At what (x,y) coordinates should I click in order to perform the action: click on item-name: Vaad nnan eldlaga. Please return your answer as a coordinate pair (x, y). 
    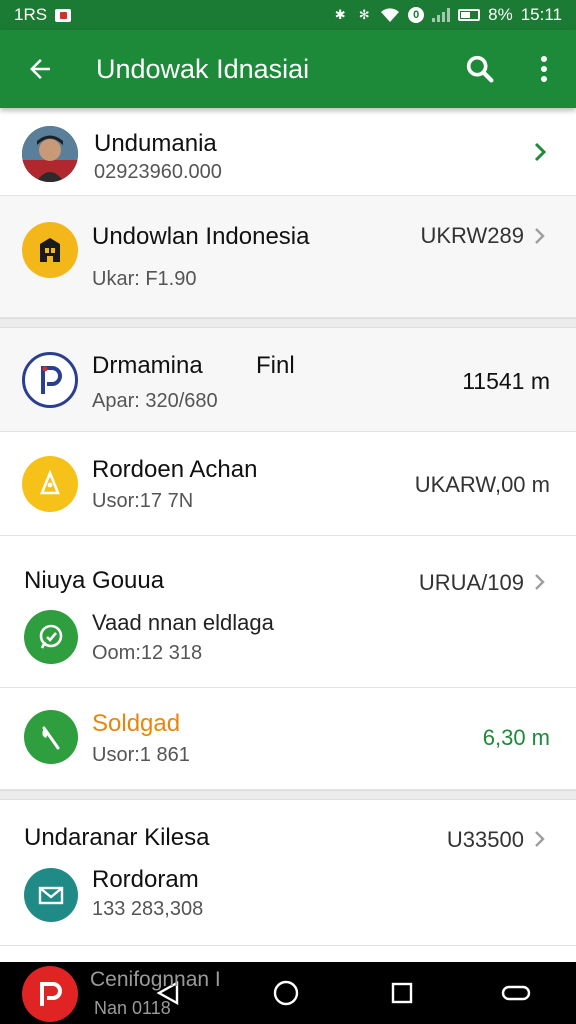
    Looking at the image, I should click on (183, 622).